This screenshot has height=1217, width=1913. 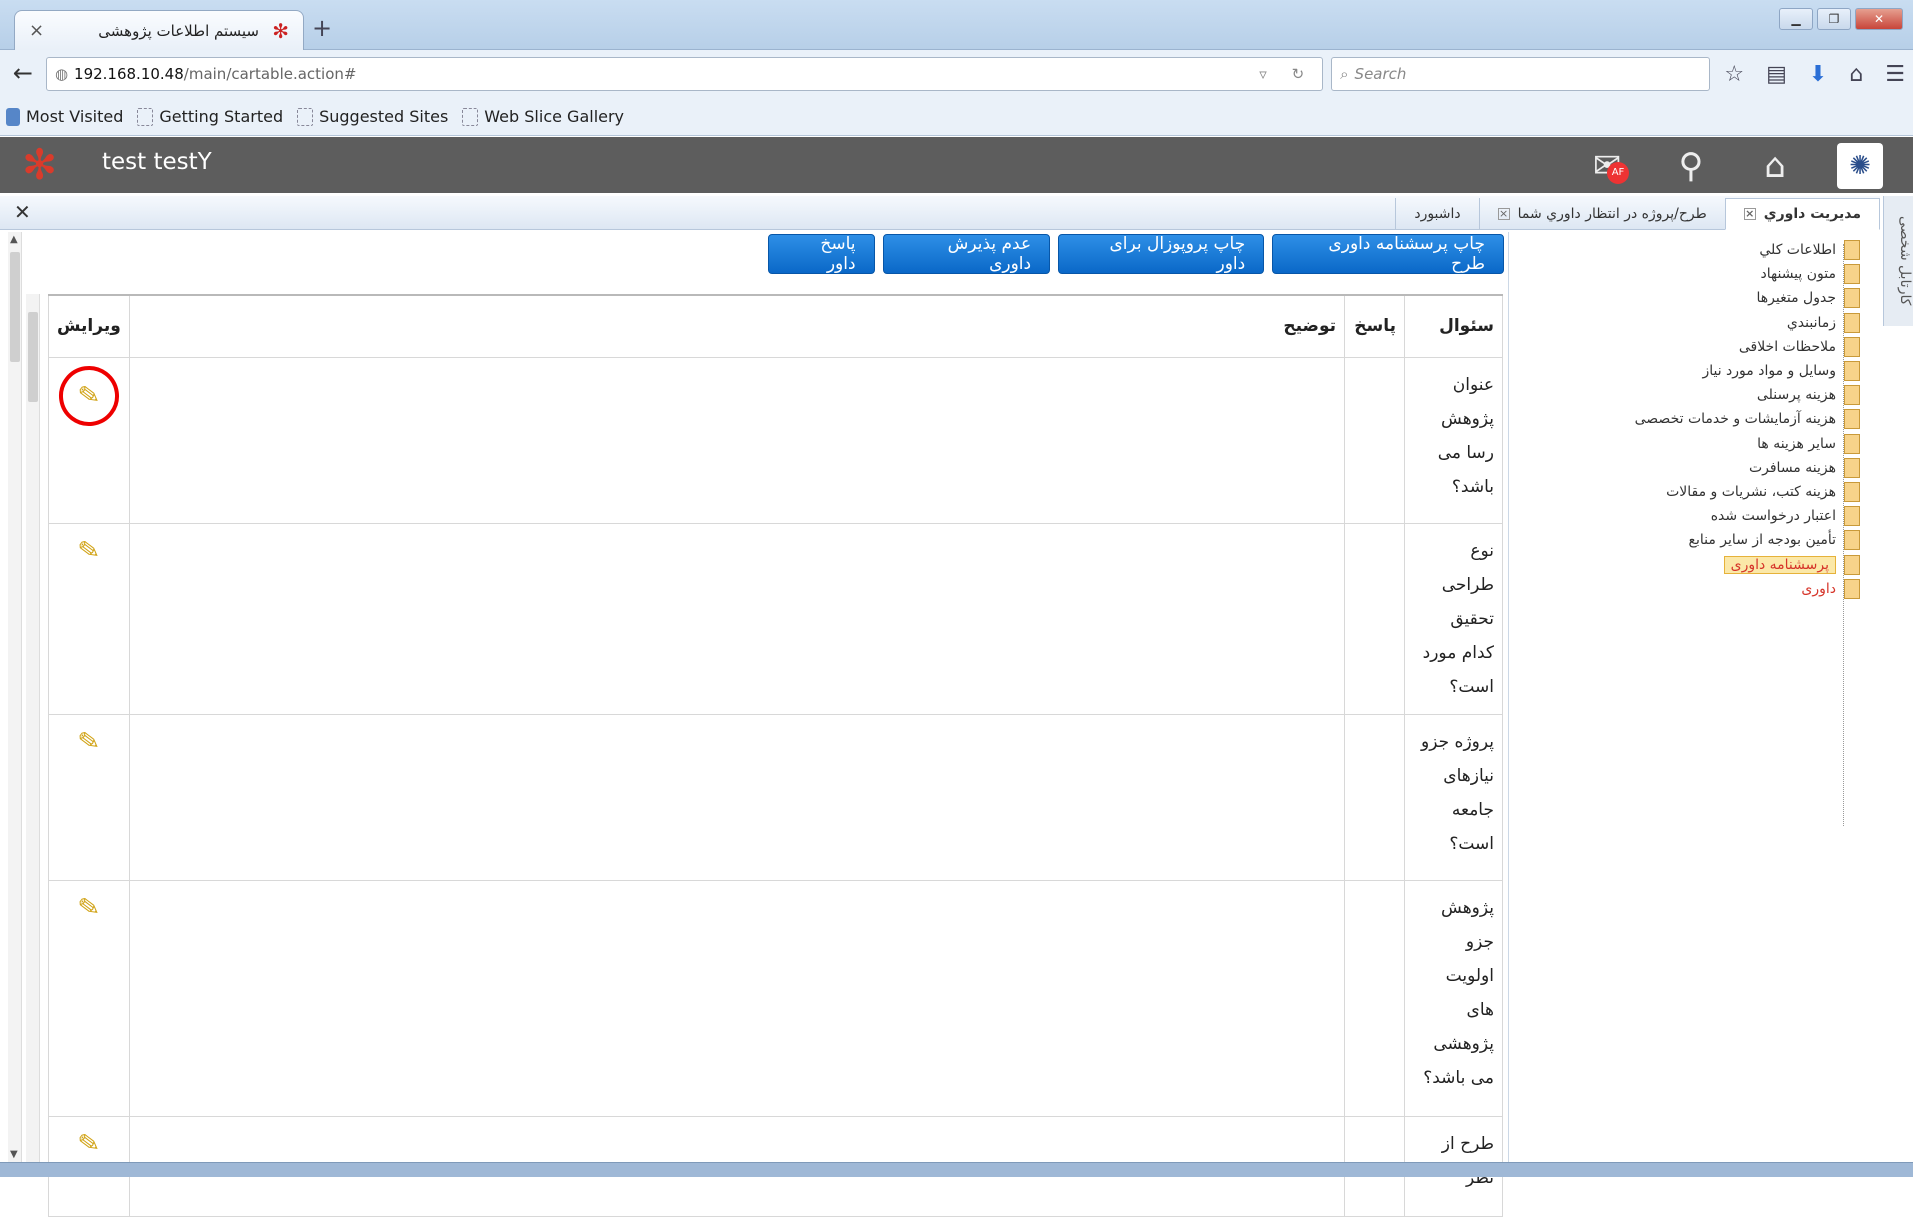 I want to click on sidebar-item-general-info: اطلاعات کلي, so click(x=1694, y=250).